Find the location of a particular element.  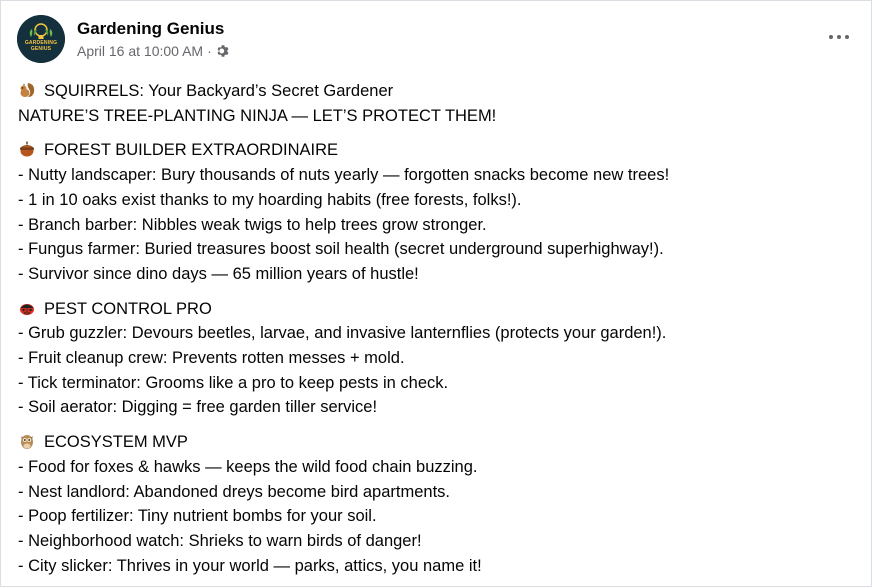

section-heading: FOREST BUILDER EXTRAORDINAIRE is located at coordinates (191, 150).